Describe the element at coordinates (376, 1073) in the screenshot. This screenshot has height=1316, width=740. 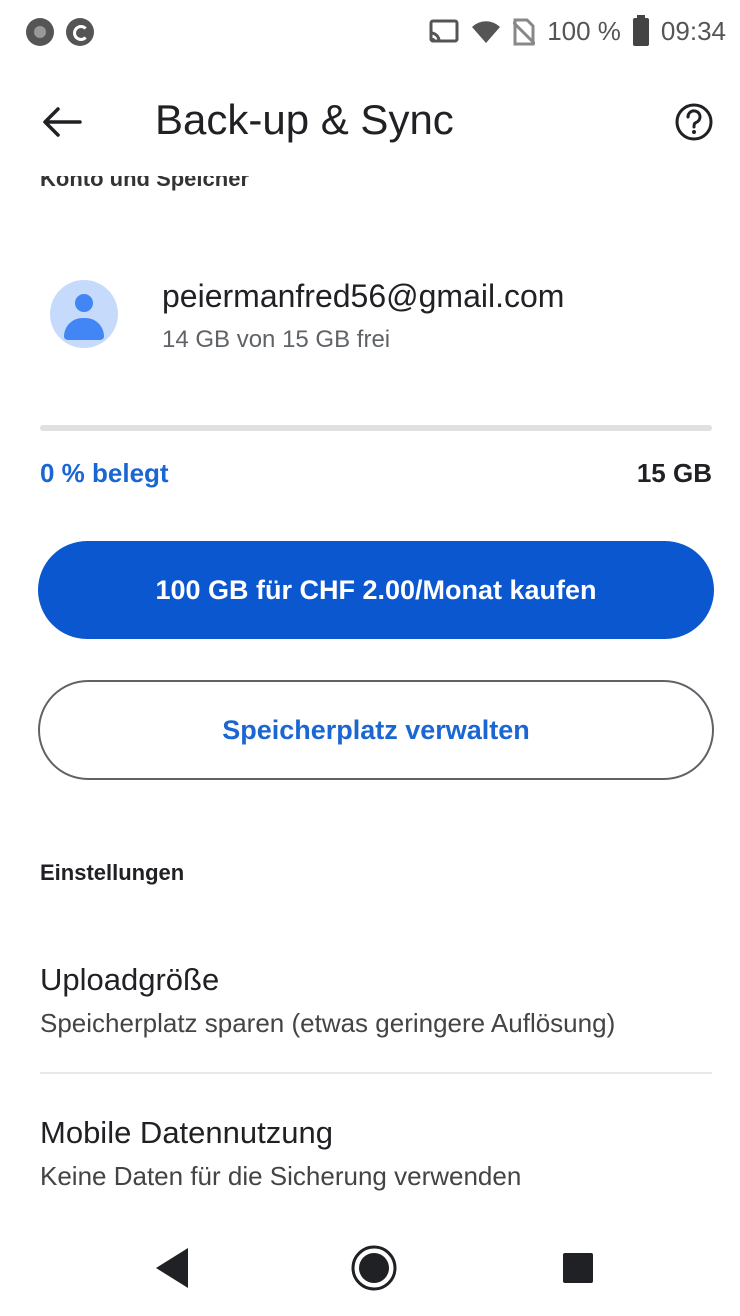
I see `divider` at that location.